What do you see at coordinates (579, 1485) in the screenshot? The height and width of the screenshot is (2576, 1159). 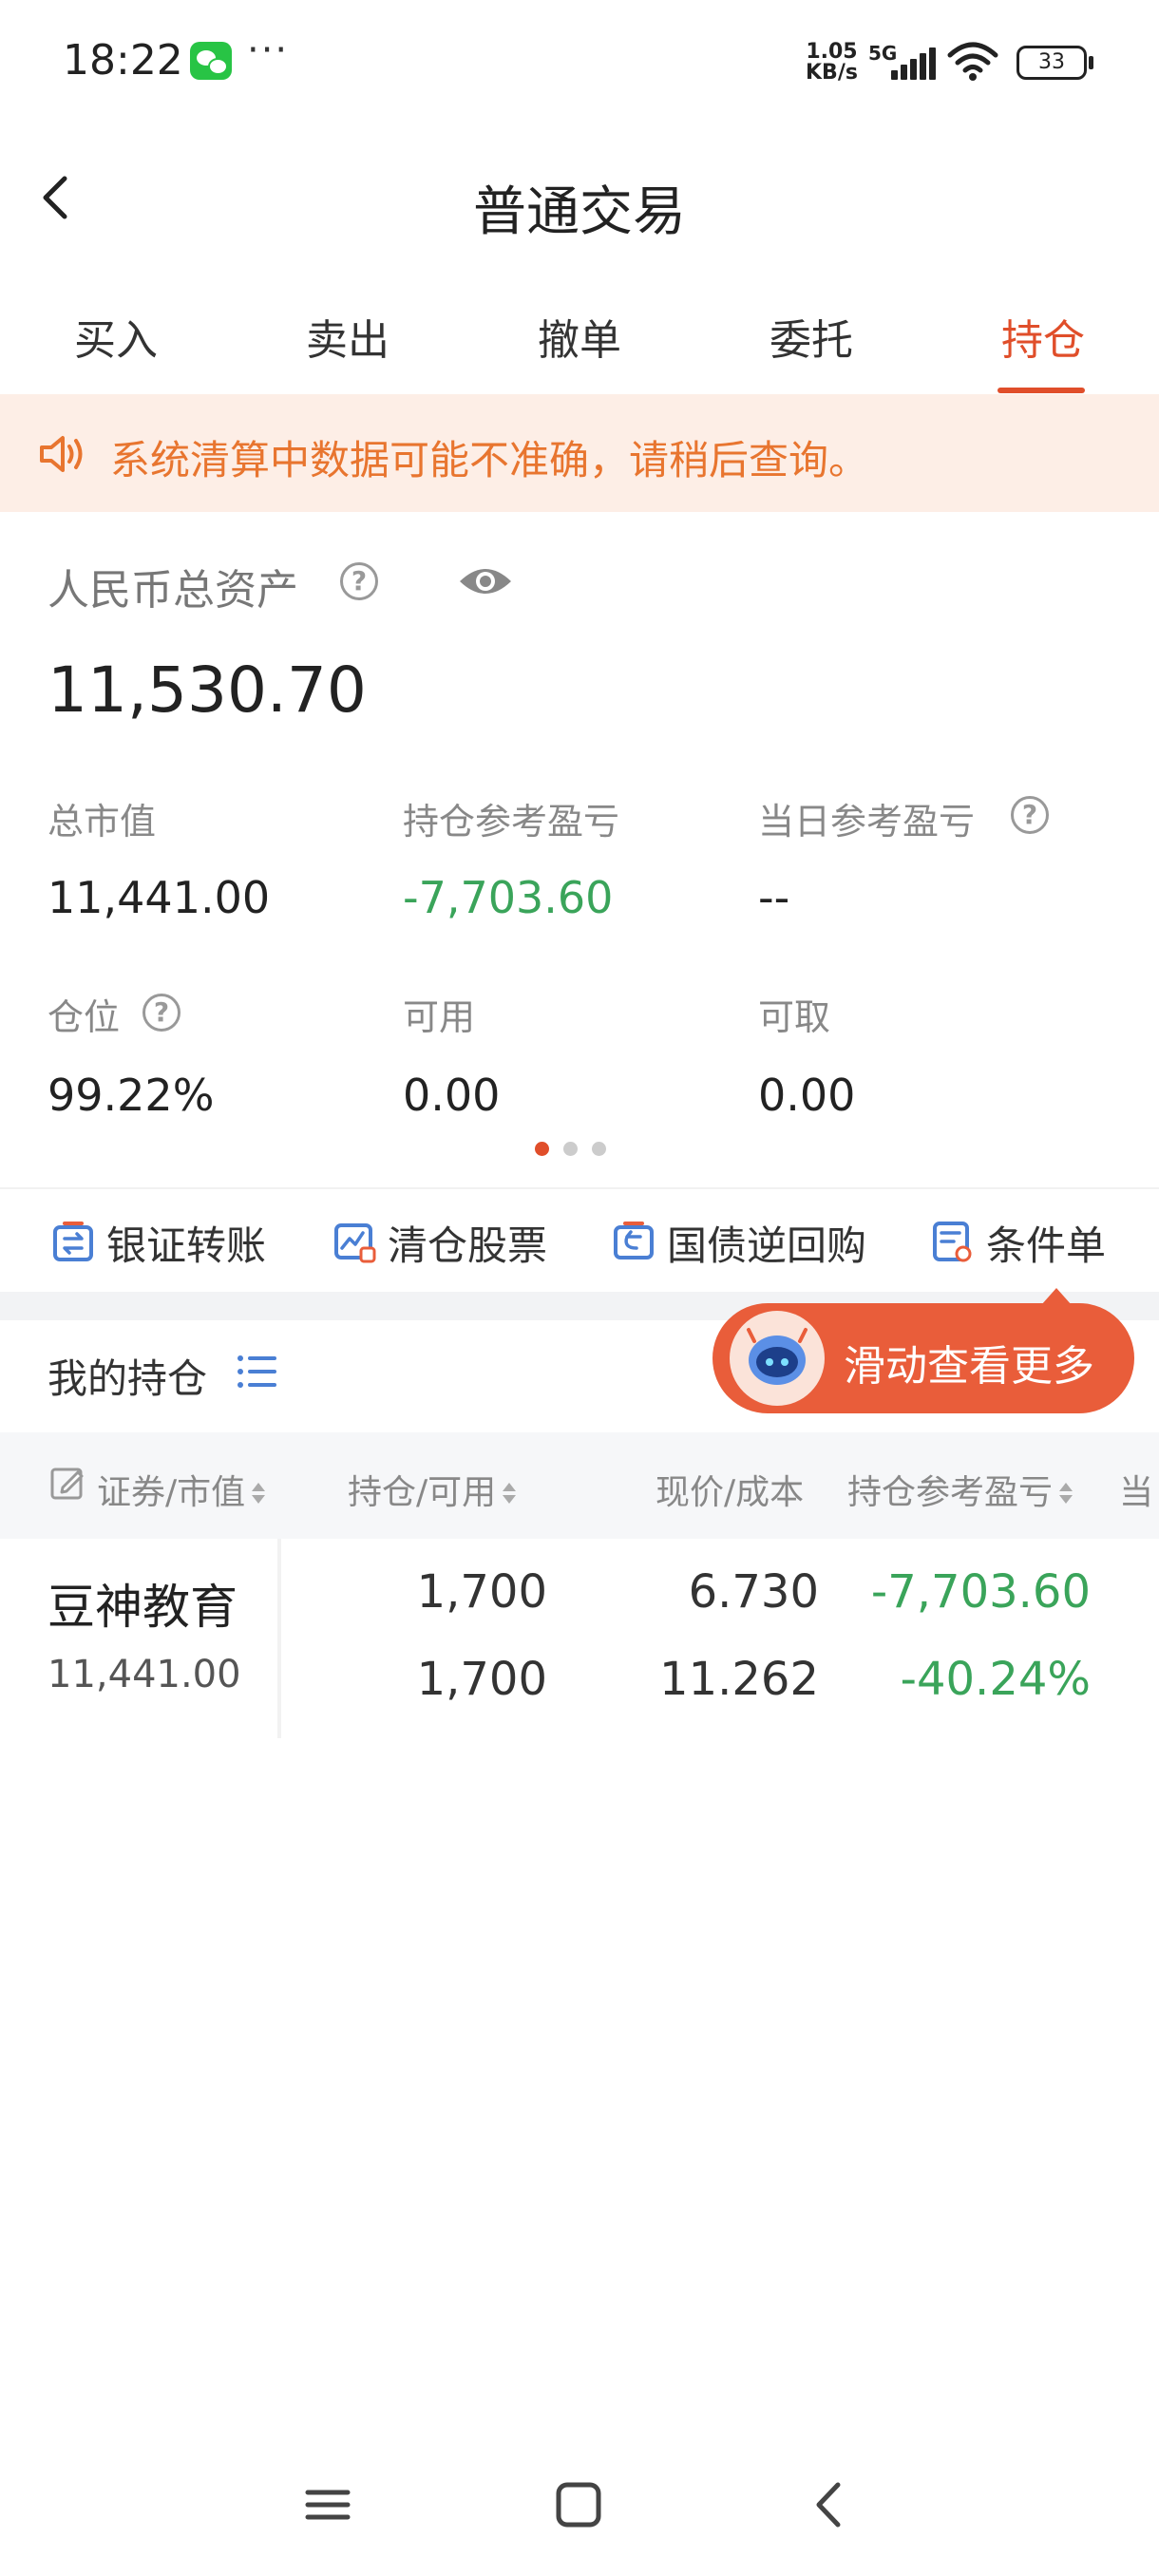 I see `holdings-table-header: 证券/市值 持仓/可用 现价/成本 持仓参考盈亏 当日` at bounding box center [579, 1485].